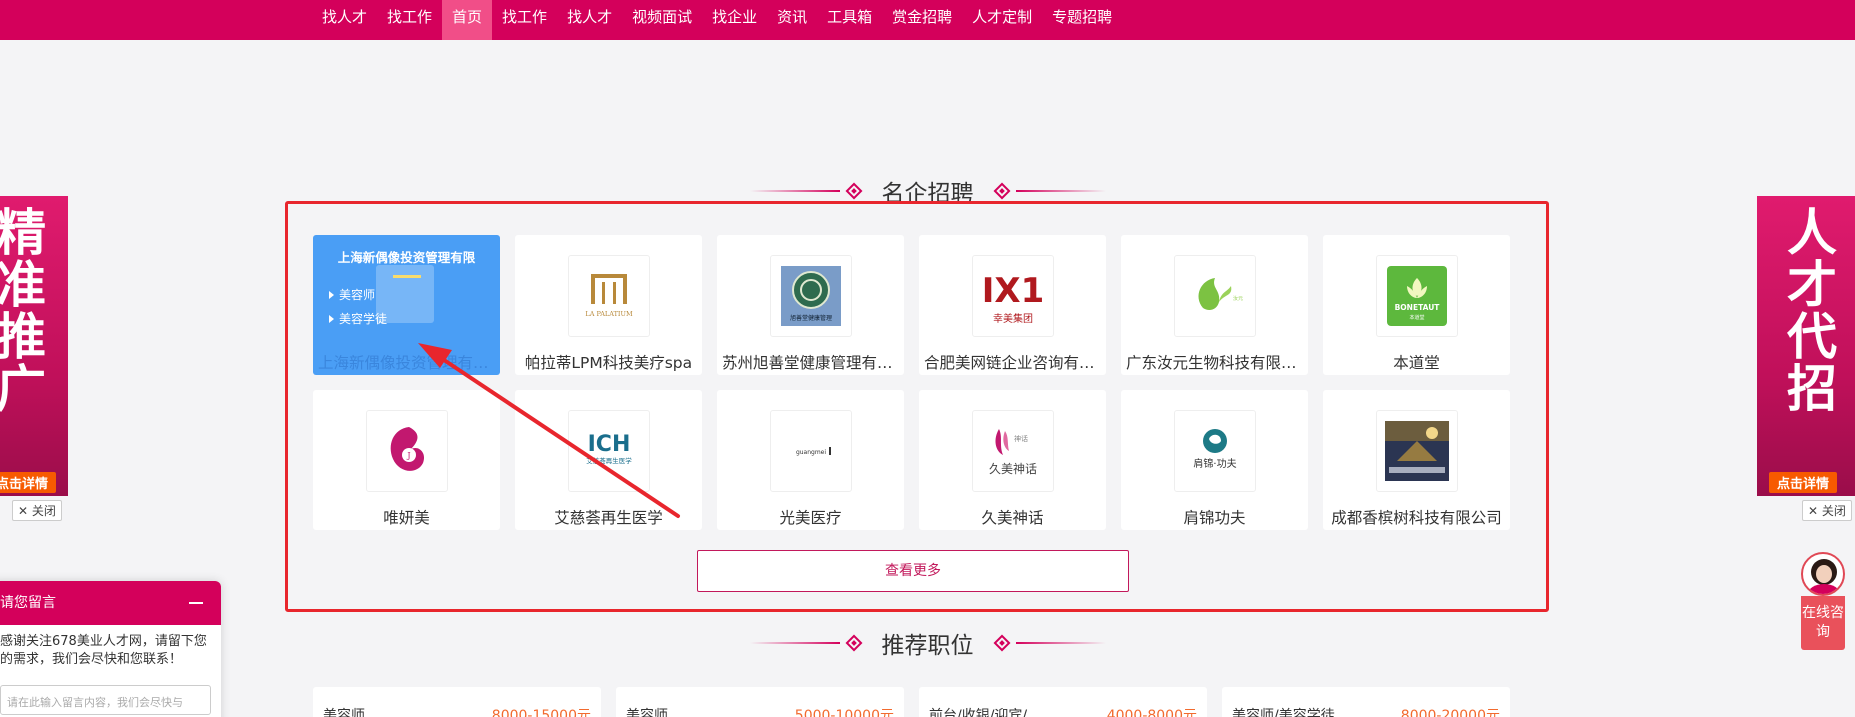  Describe the element at coordinates (1063, 702) in the screenshot. I see `job-card: 前台/收银/迎宾/4000-8000元` at that location.